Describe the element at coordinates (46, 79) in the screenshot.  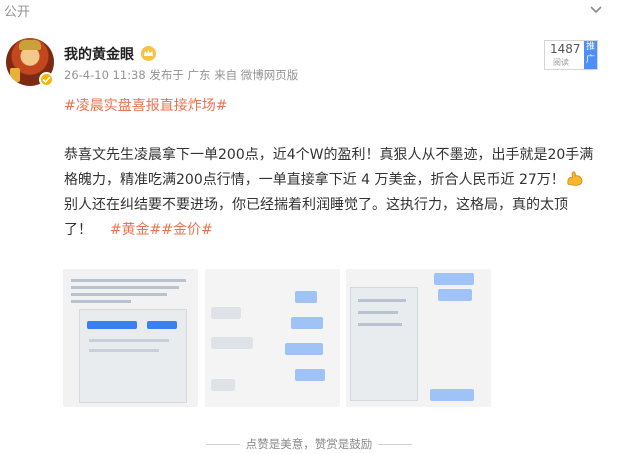
I see `verified-badge-icon` at that location.